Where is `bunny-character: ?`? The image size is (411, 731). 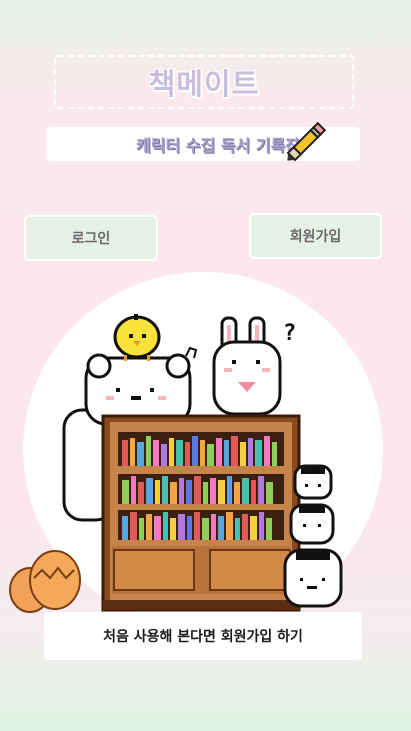 bunny-character: ? is located at coordinates (254, 366).